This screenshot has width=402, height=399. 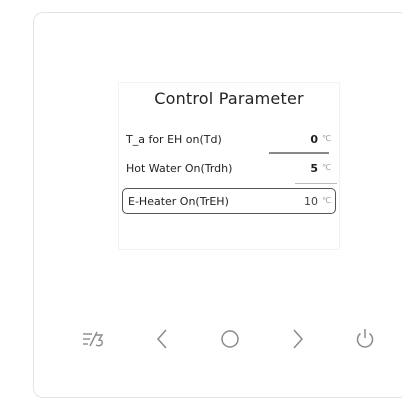 I want to click on left-button, so click(x=162, y=339).